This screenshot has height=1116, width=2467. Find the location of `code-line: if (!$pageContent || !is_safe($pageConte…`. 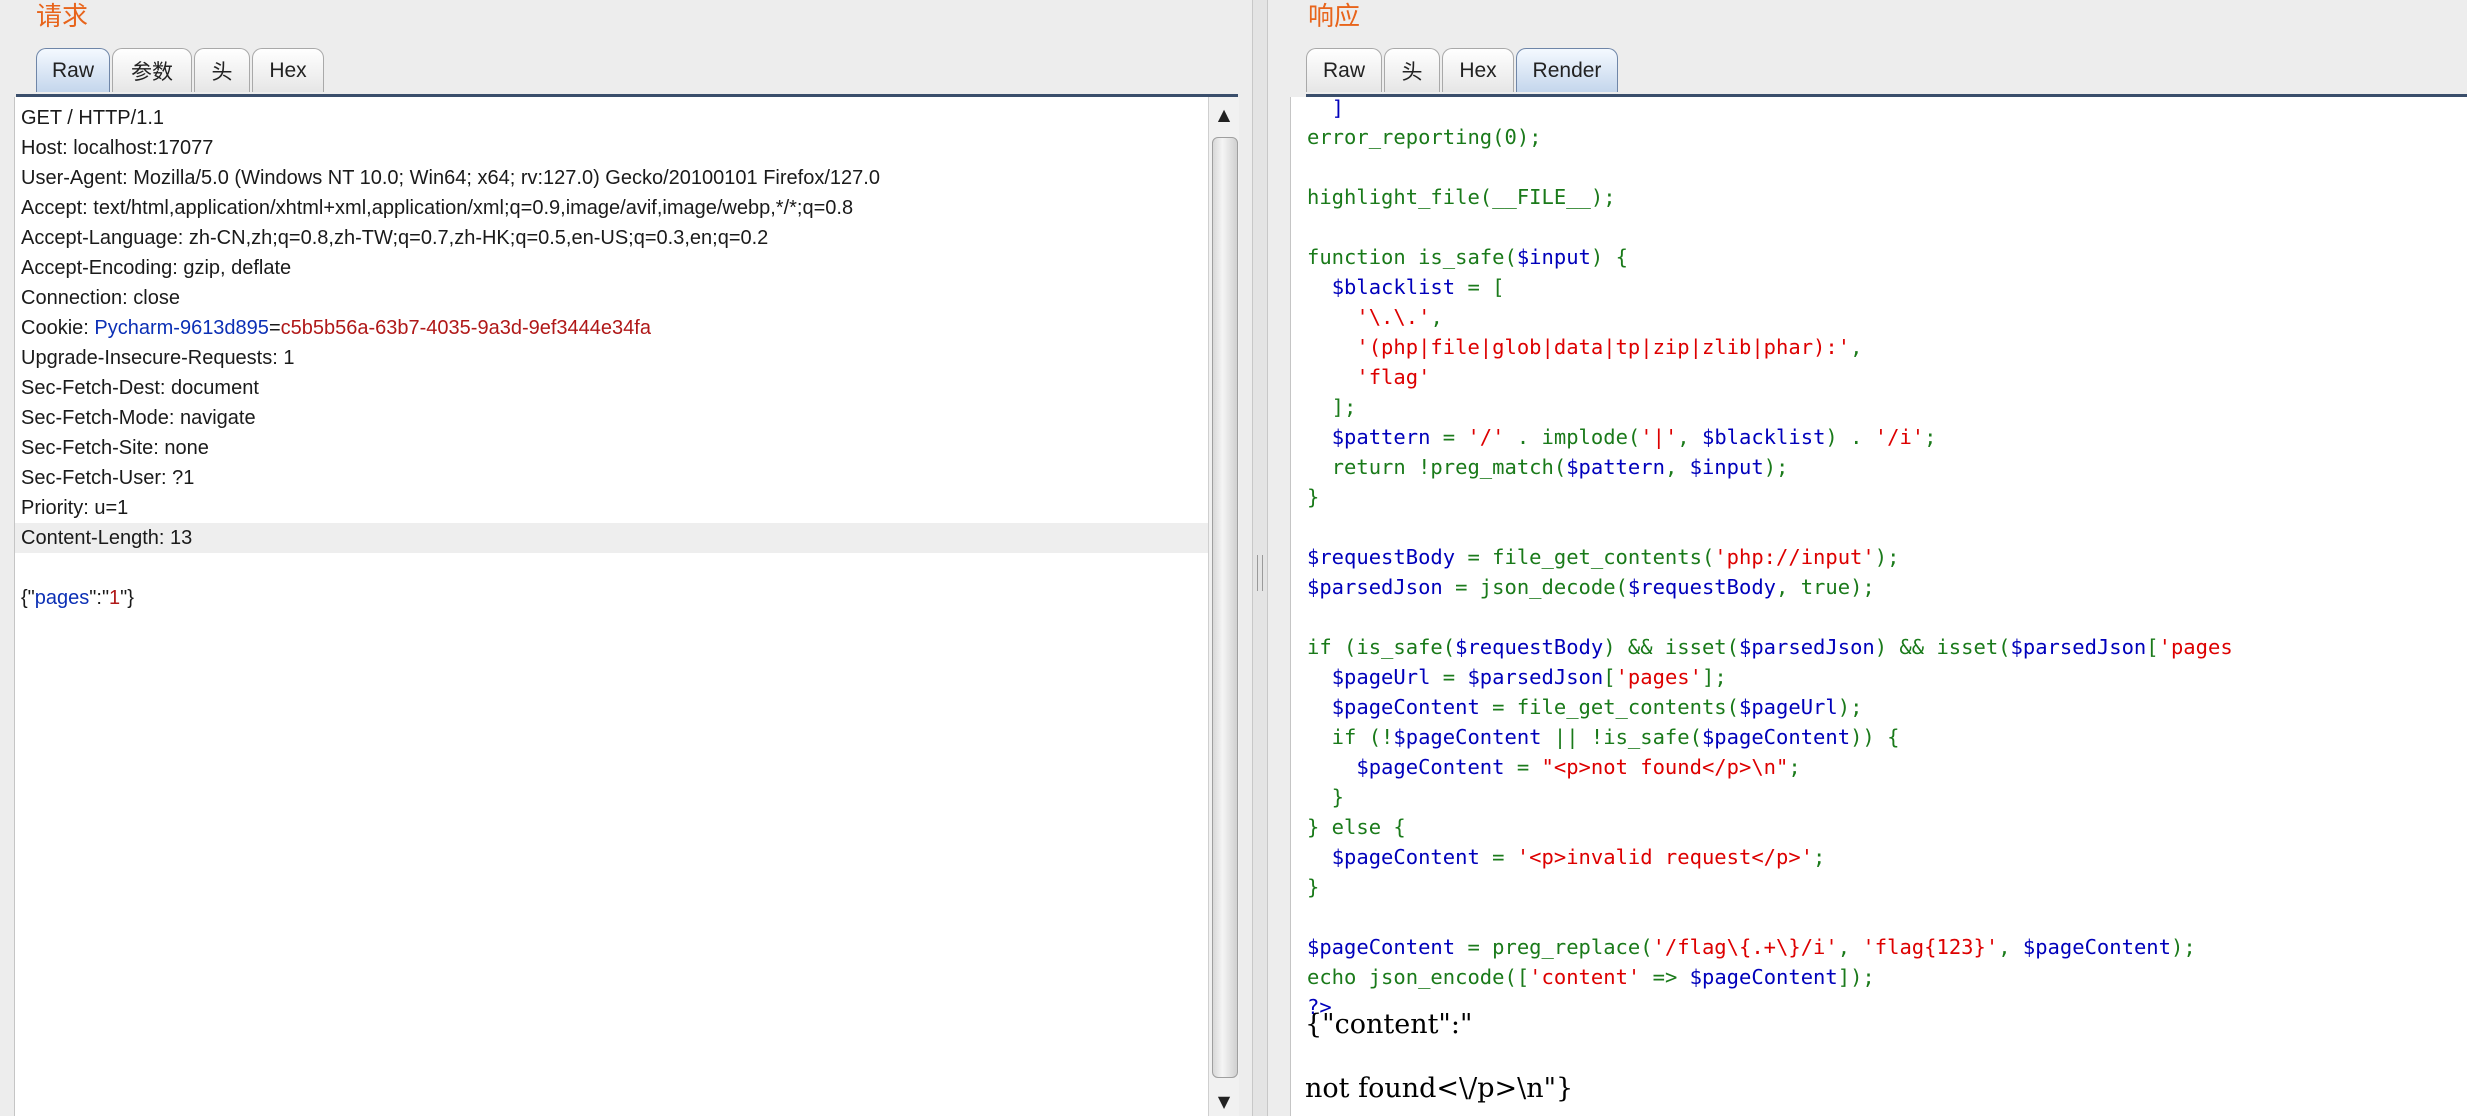

code-line: if (!$pageContent || !is_safe($pageConte… is located at coordinates (1603, 737).